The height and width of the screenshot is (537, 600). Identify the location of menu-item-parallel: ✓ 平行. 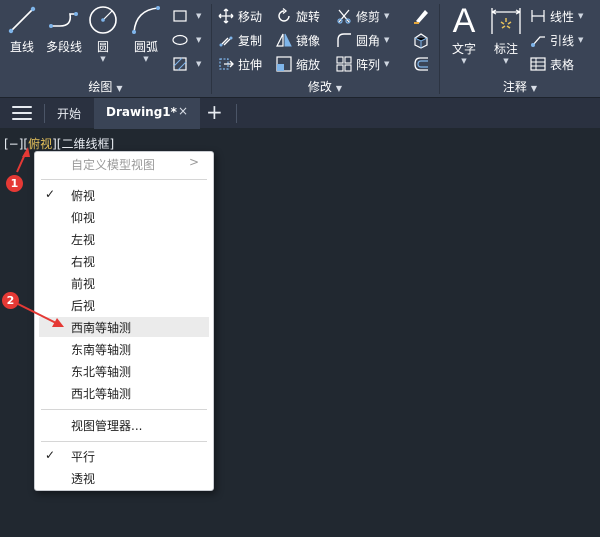
(124, 456).